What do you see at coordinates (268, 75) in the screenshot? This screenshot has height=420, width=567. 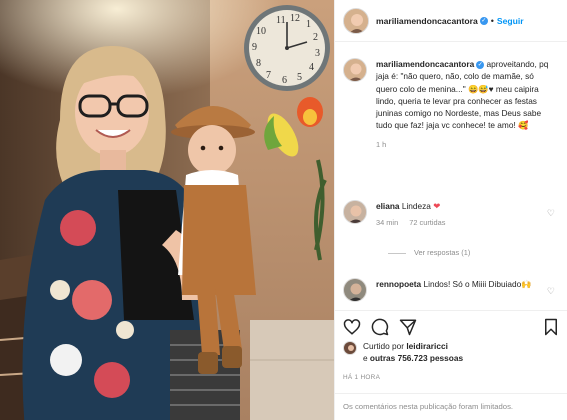 I see `clock-number: 7` at bounding box center [268, 75].